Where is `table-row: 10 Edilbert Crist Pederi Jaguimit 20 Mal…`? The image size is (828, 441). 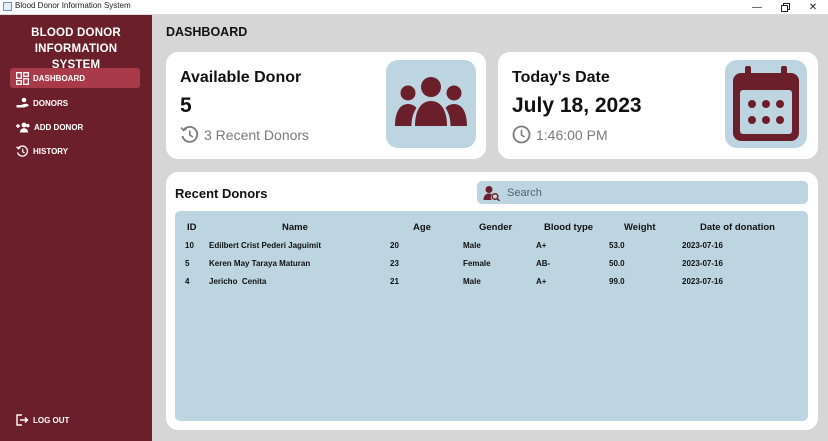 table-row: 10 Edilbert Crist Pederi Jaguimit 20 Mal… is located at coordinates (491, 249).